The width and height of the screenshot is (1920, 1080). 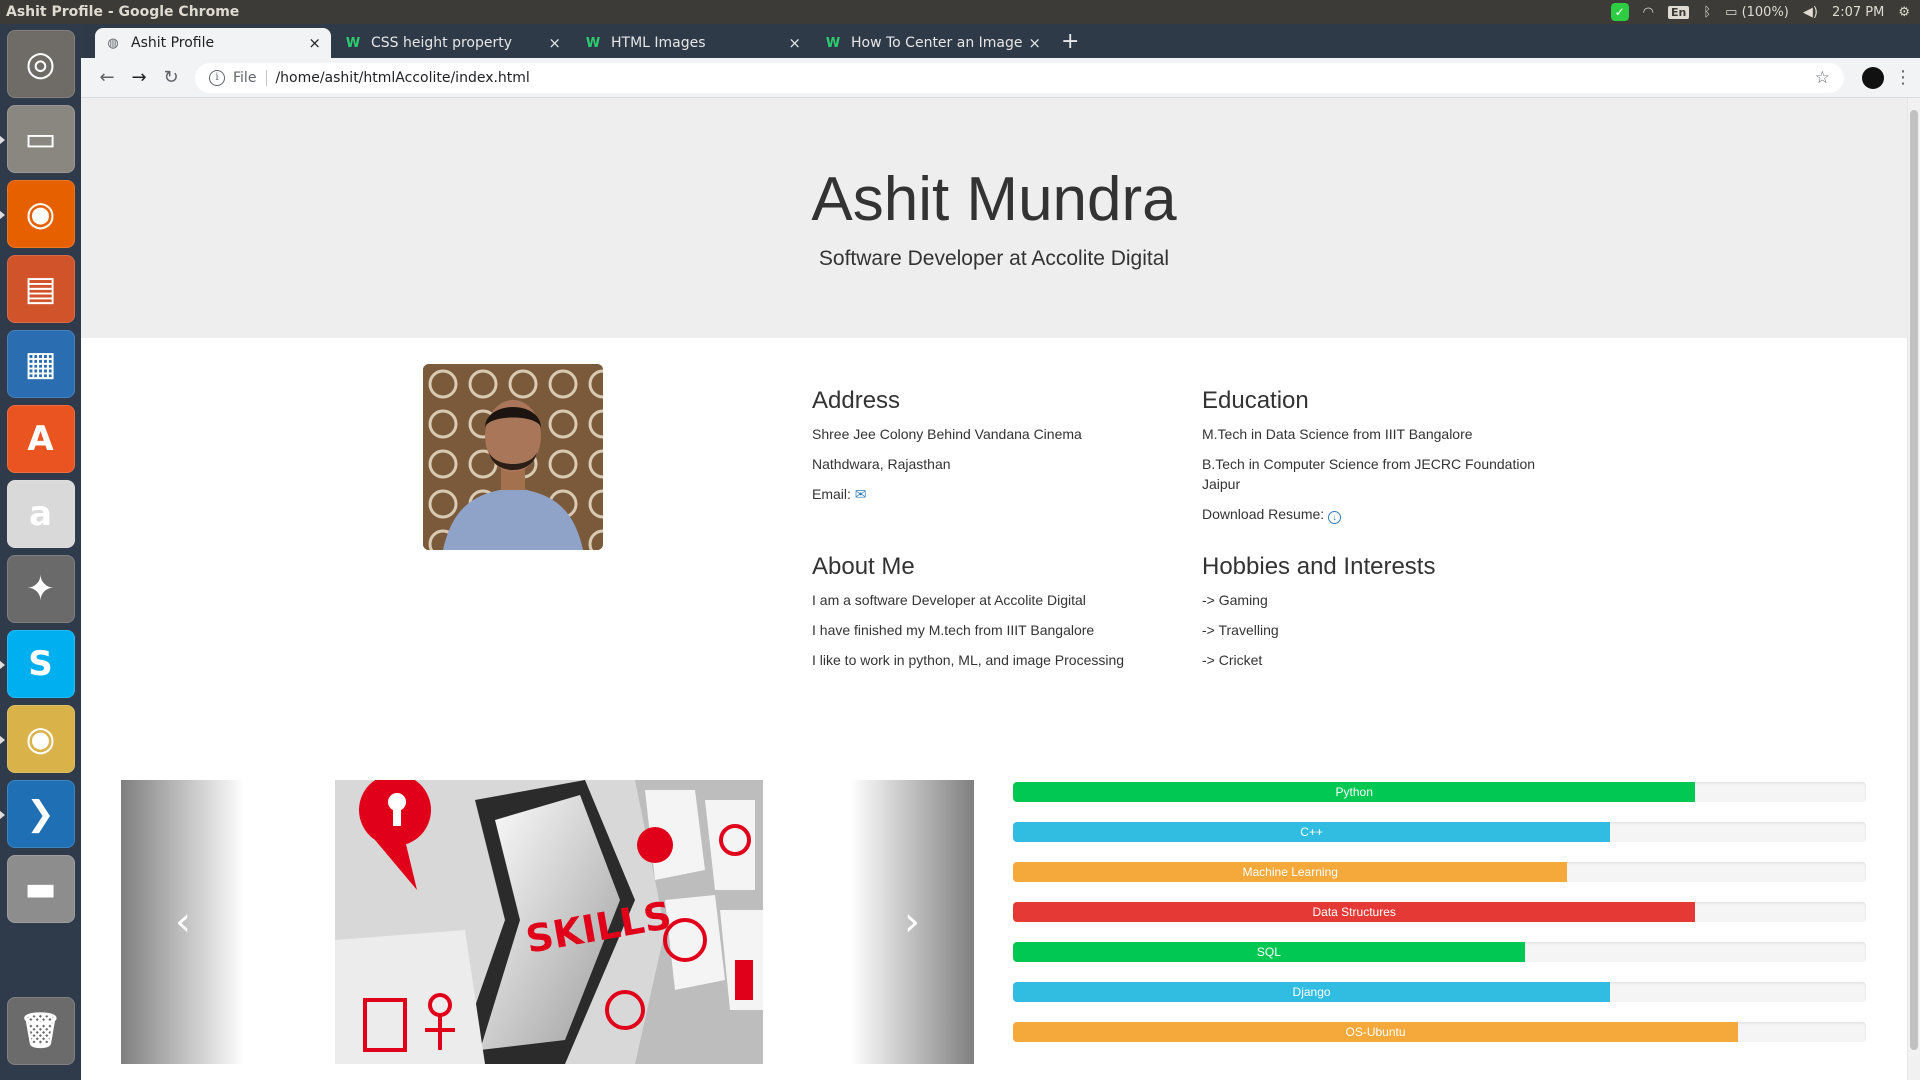 I want to click on browser-tab: W How To Center an Image ×, so click(x=933, y=43).